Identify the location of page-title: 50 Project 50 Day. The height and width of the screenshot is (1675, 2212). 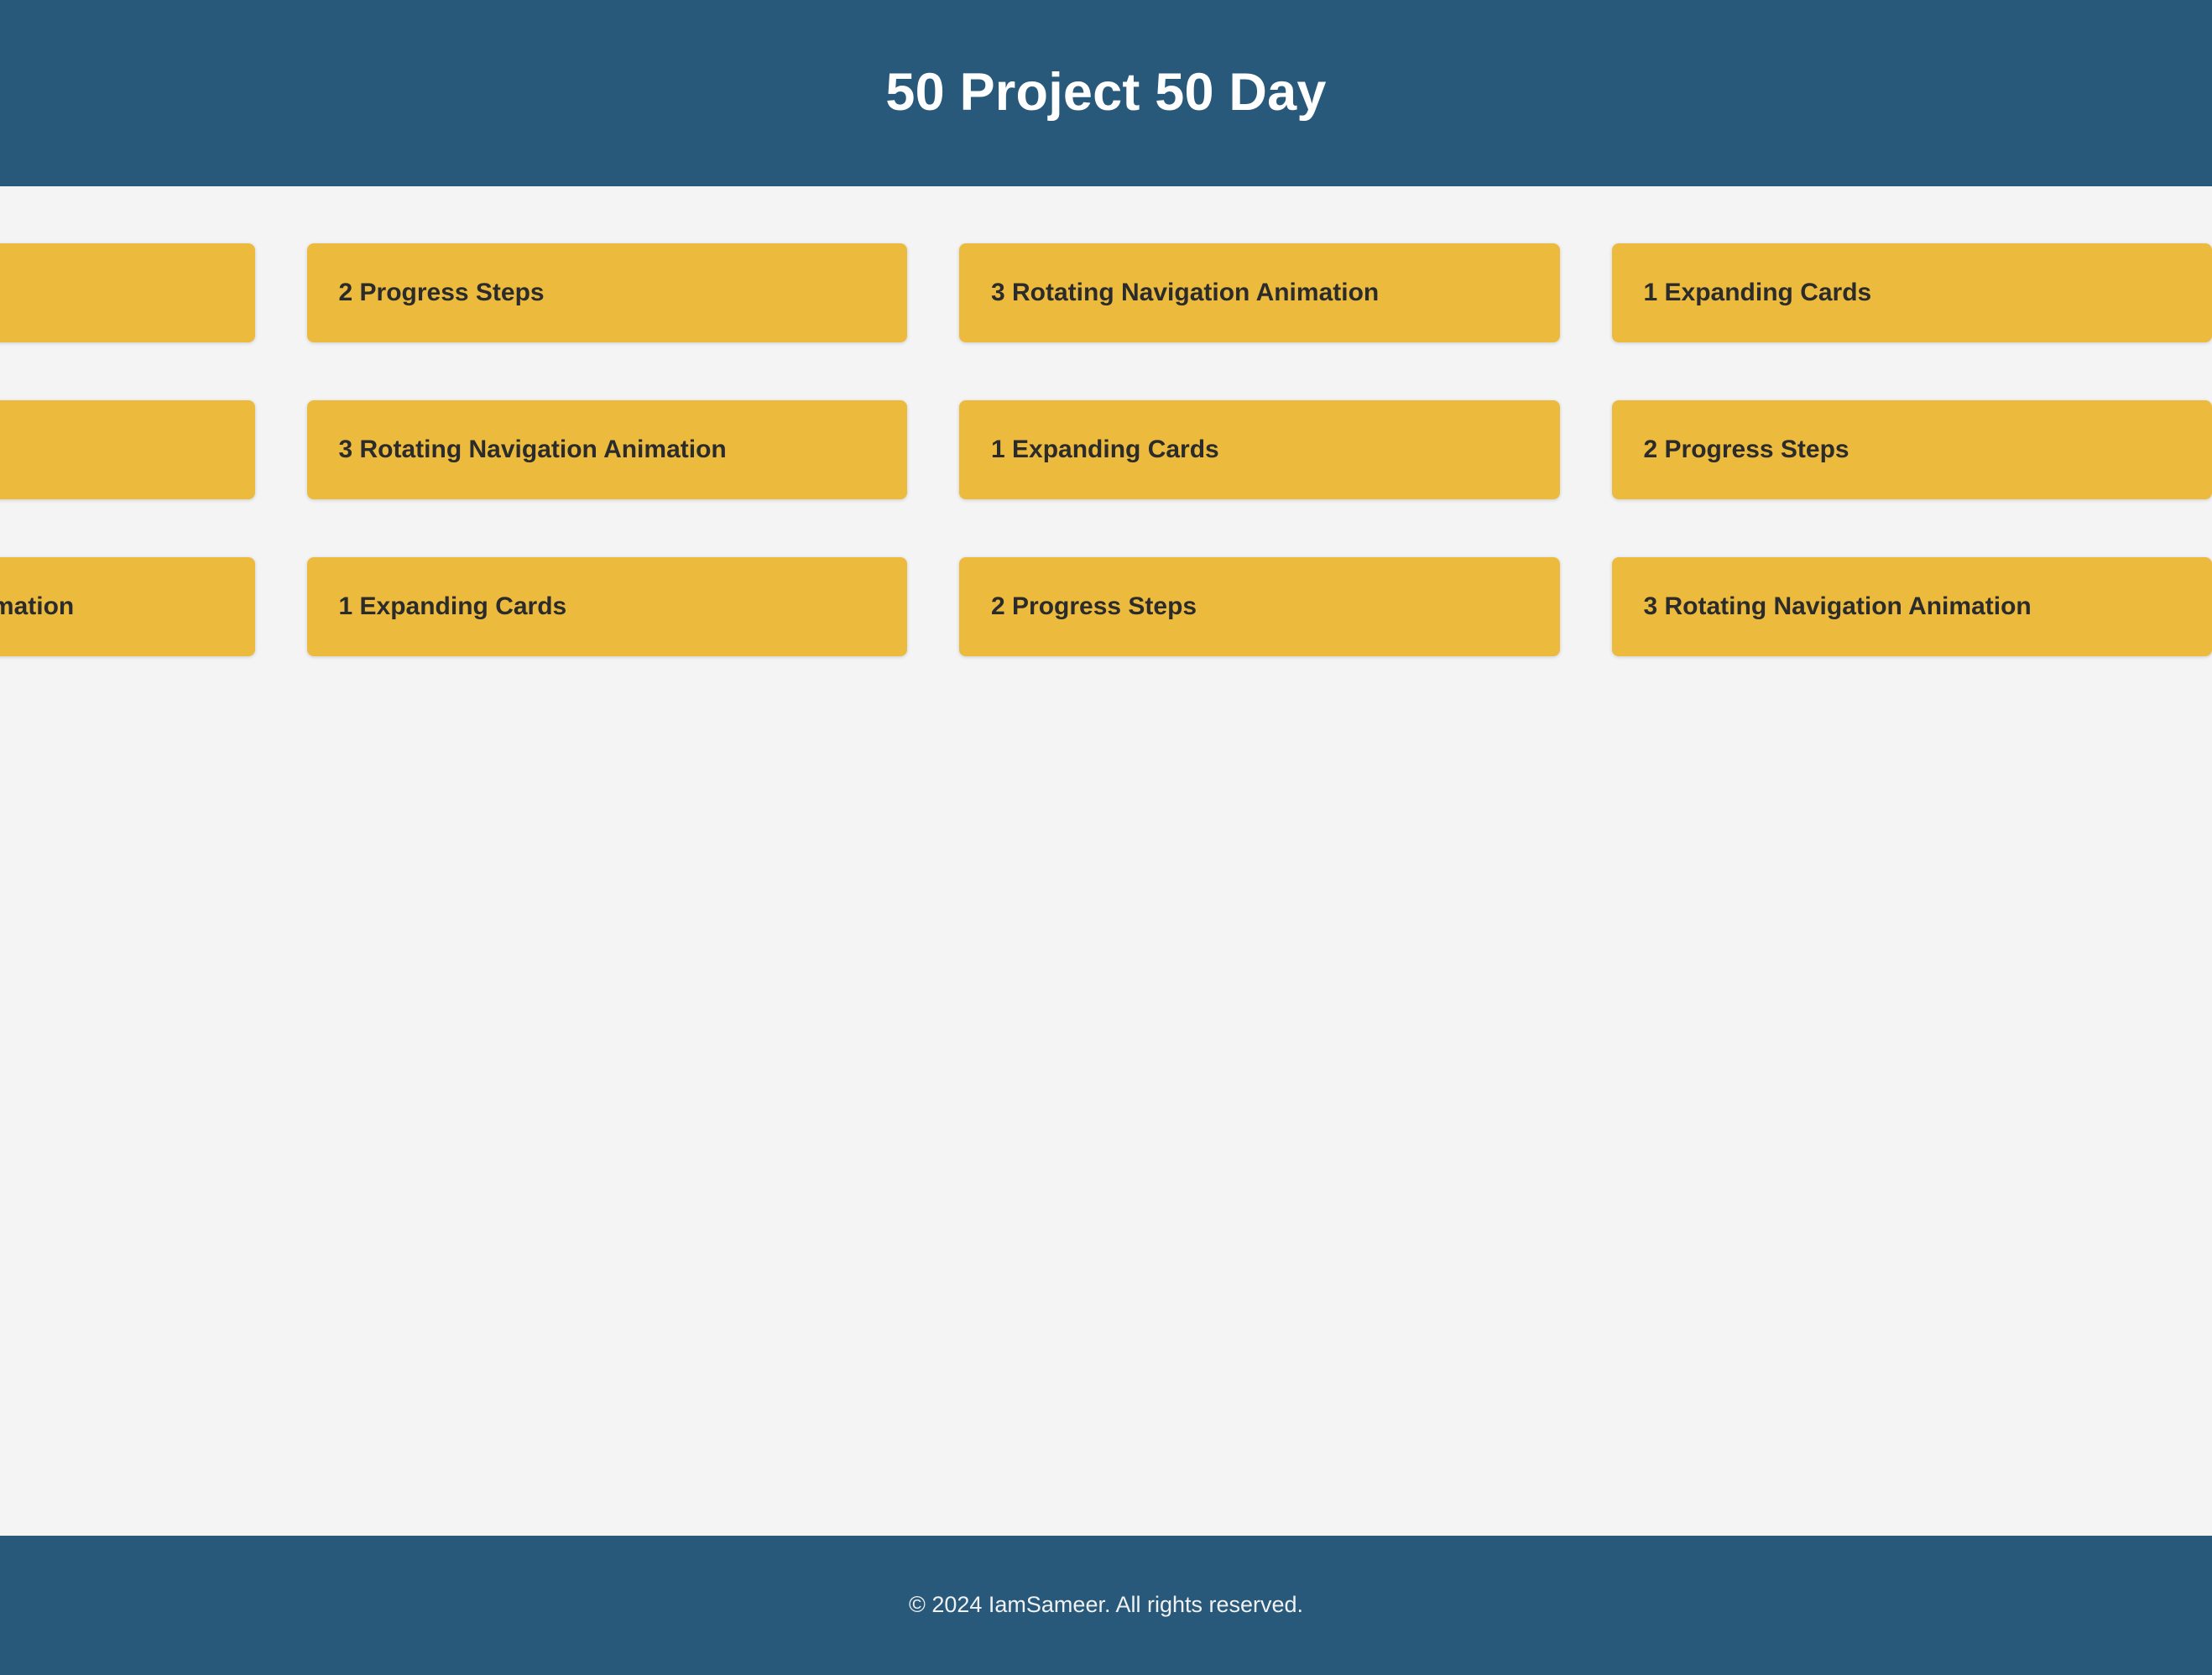
(1106, 93).